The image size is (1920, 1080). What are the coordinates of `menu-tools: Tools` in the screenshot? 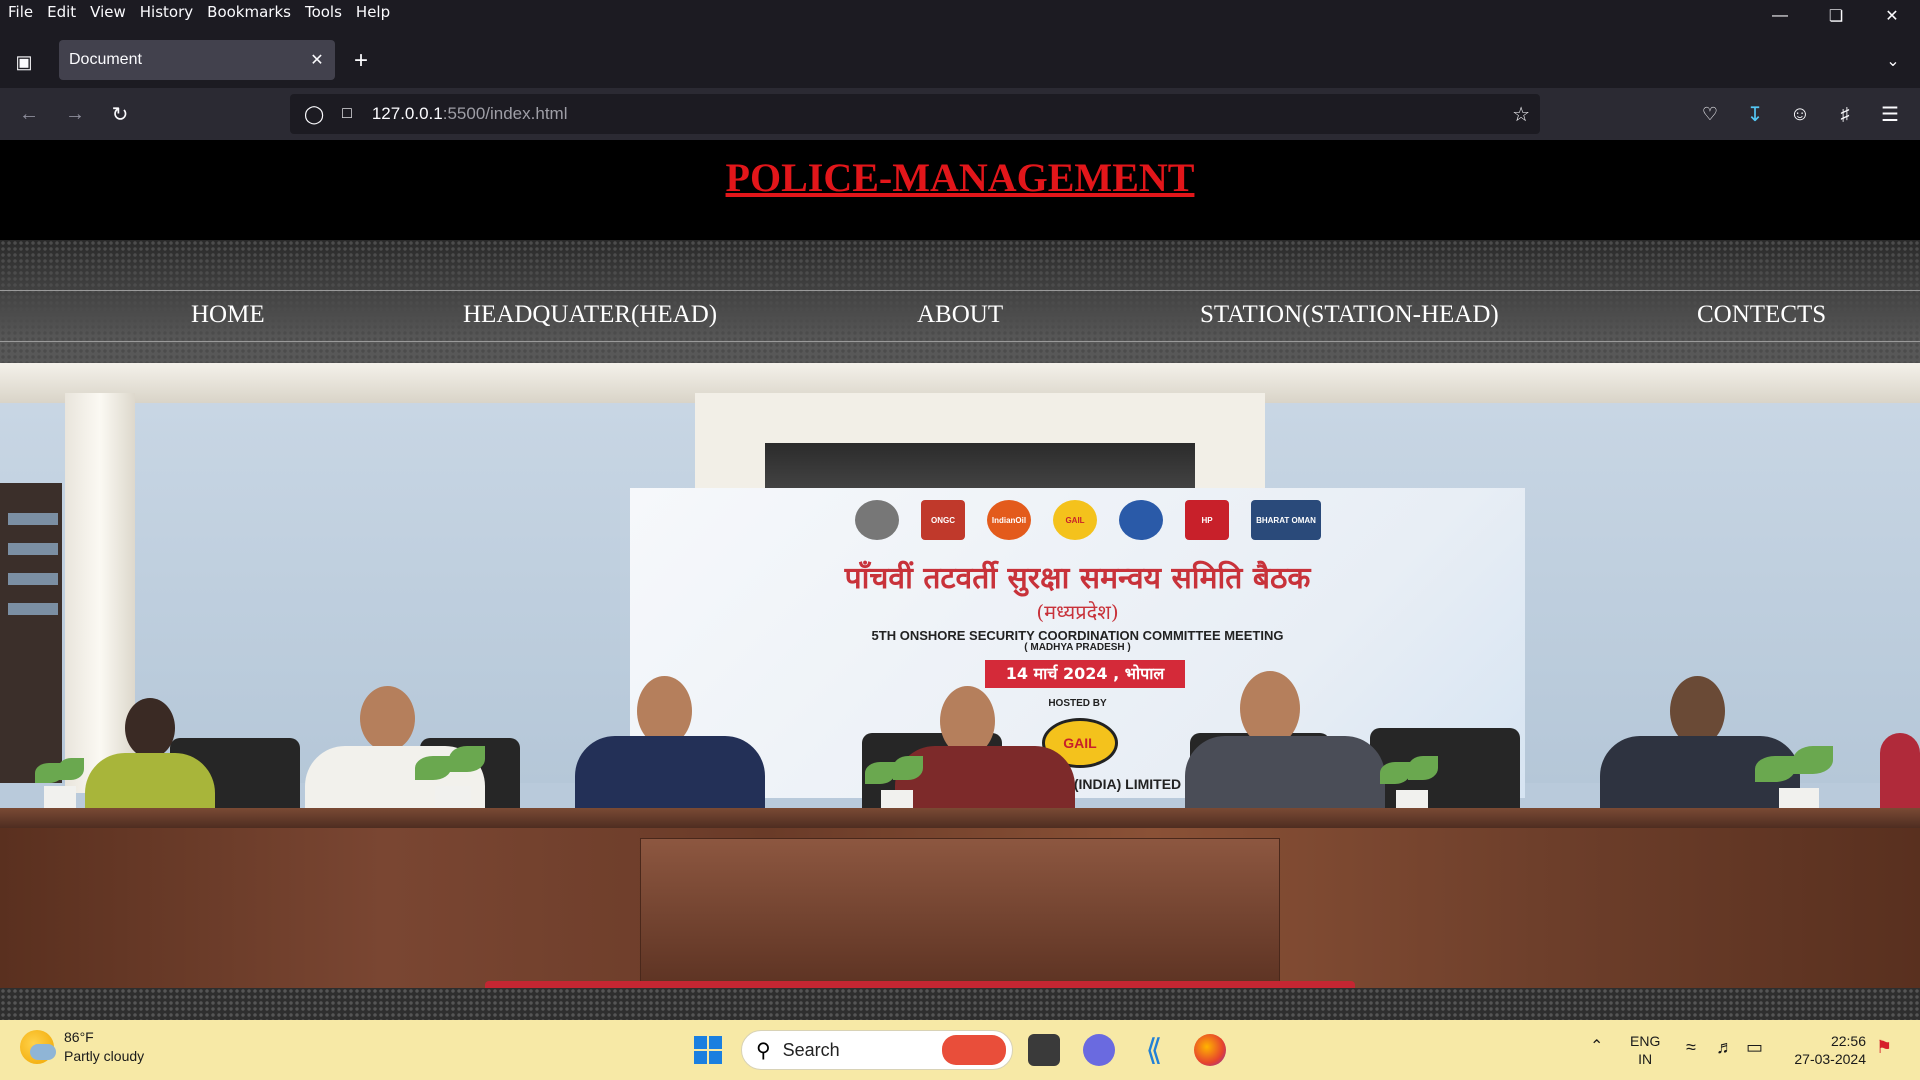 It's located at (323, 12).